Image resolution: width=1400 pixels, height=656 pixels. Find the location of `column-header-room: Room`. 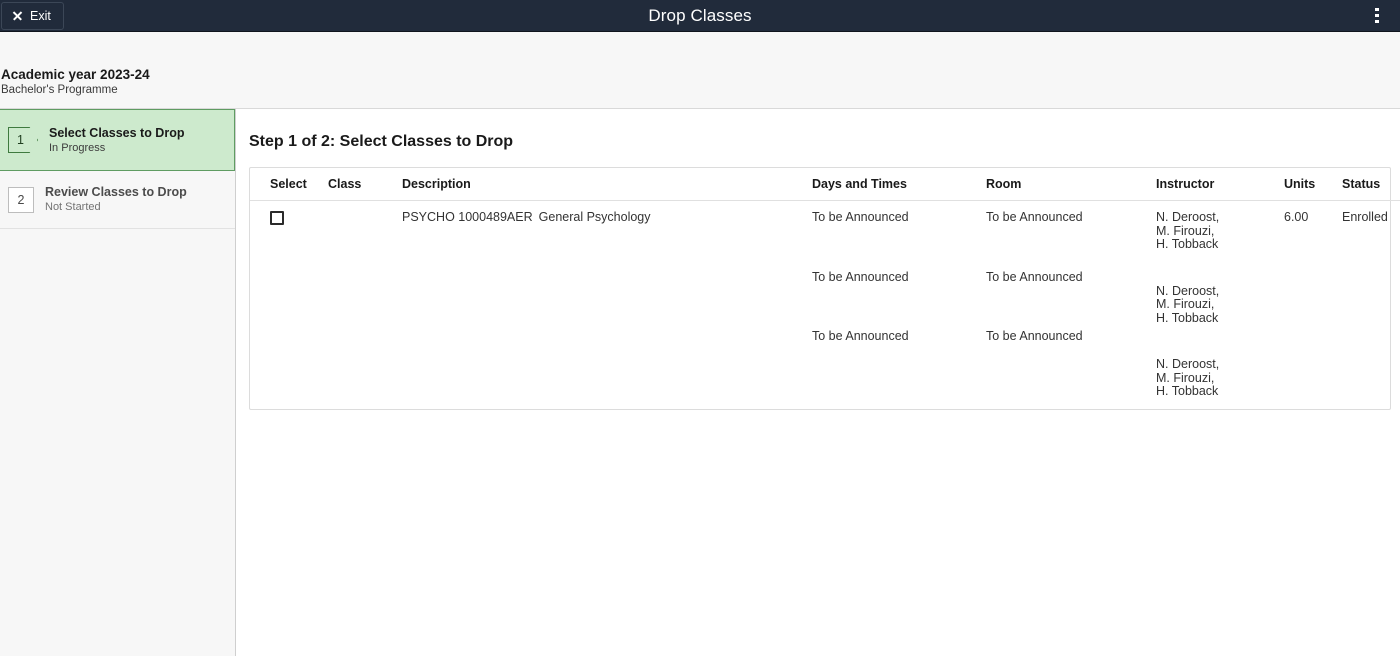

column-header-room: Room is located at coordinates (1071, 184).